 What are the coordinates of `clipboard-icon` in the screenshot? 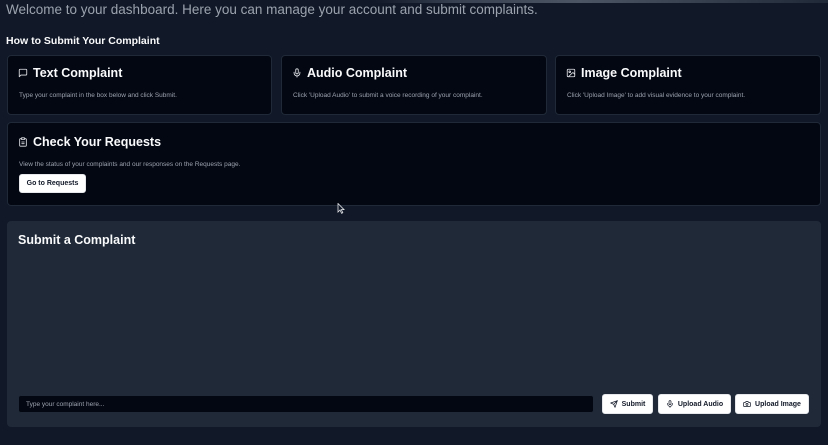 It's located at (23, 142).